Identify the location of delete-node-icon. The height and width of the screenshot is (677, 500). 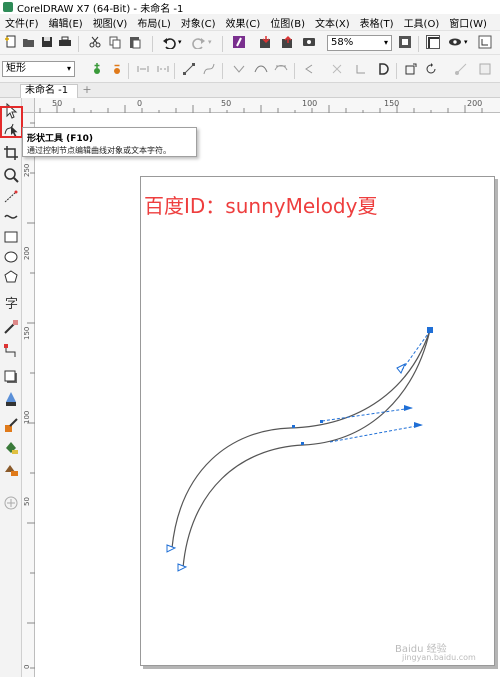
(117, 69).